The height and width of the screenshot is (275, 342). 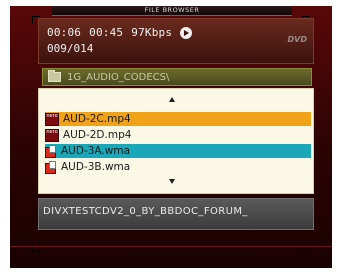 I want to click on info-bar: DIVXTESTCDV2_0_BY_BBDOC_FORUM_, so click(x=176, y=214).